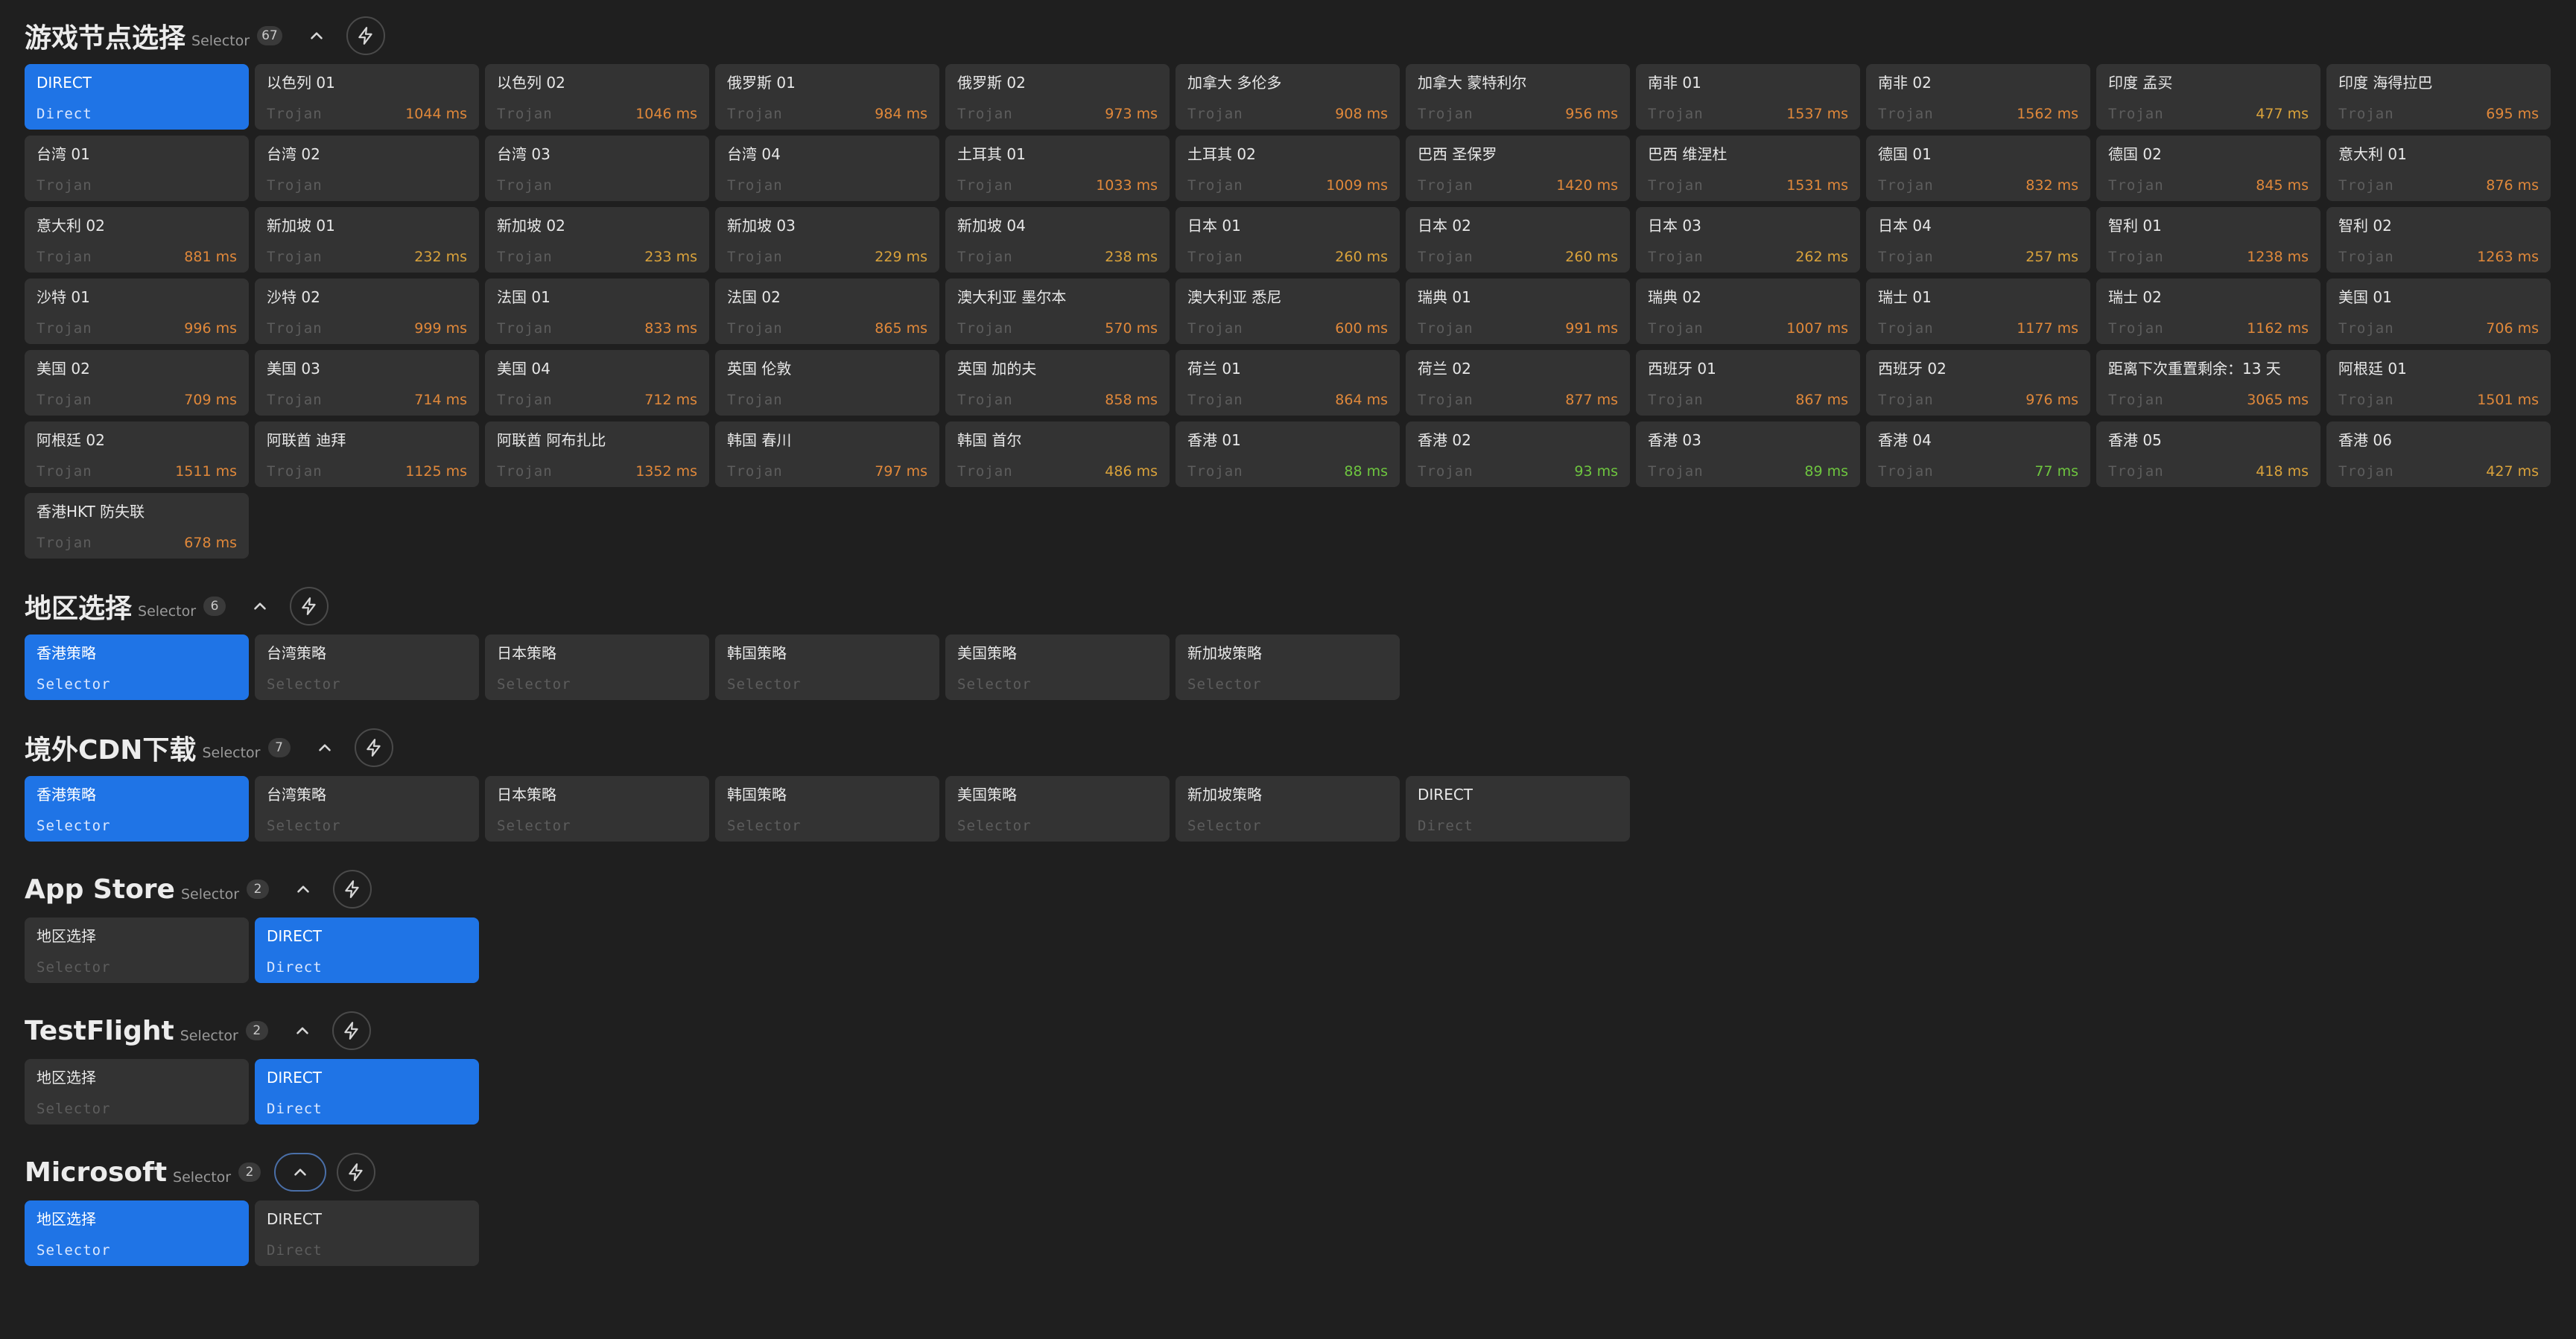 This screenshot has width=2576, height=1339. Describe the element at coordinates (367, 383) in the screenshot. I see `proxy-node-card: 美国 03 Trojan 714 ms` at that location.